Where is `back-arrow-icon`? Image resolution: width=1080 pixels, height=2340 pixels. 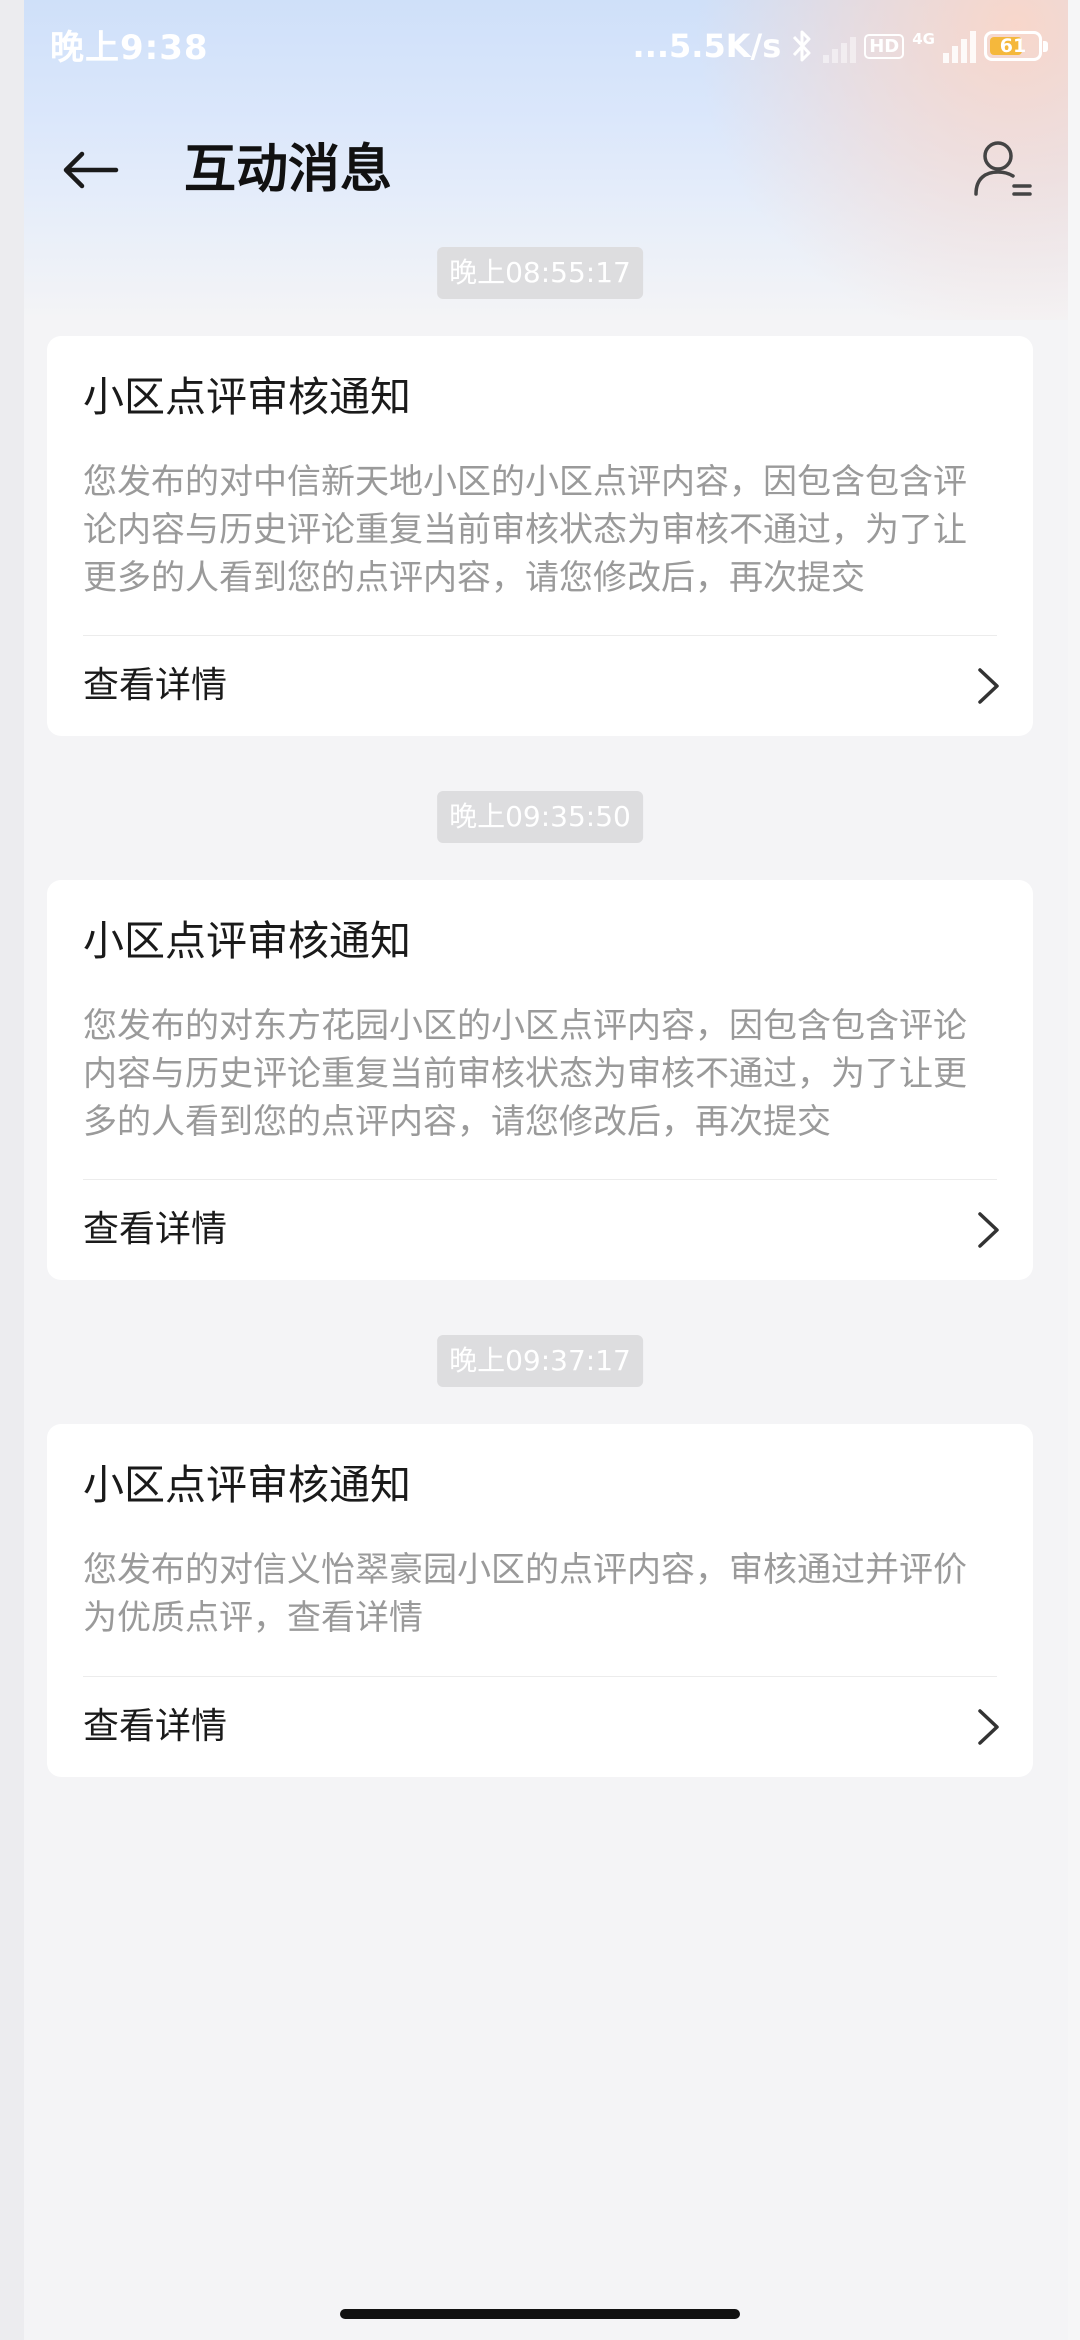 back-arrow-icon is located at coordinates (91, 170).